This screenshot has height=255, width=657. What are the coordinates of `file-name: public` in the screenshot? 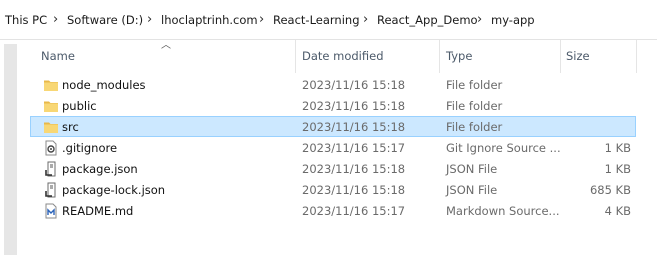 It's located at (79, 106).